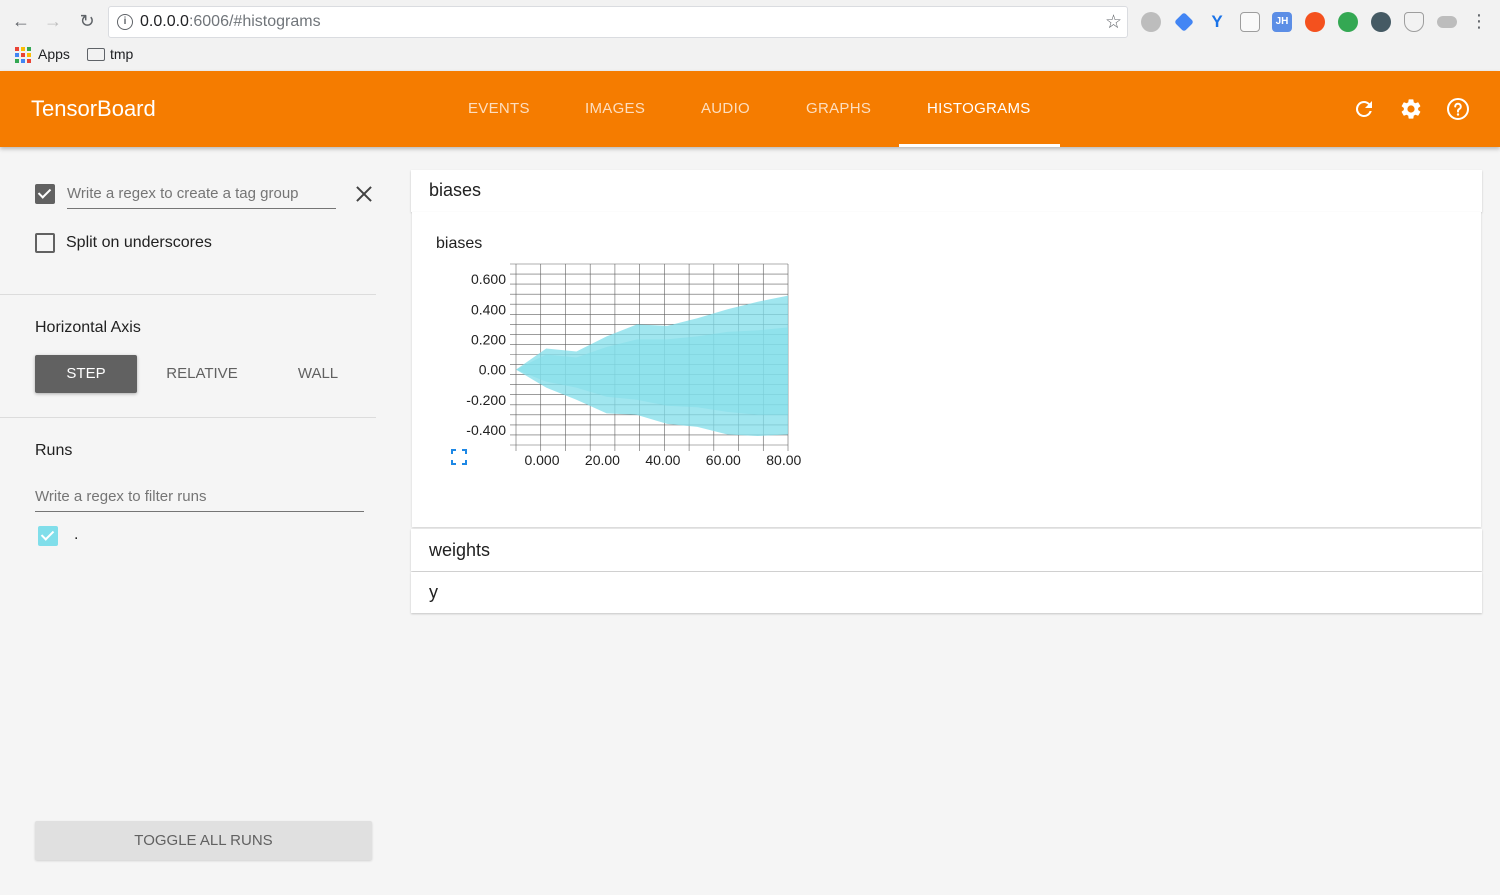 Image resolution: width=1500 pixels, height=895 pixels. Describe the element at coordinates (602, 460) in the screenshot. I see `x-tick-label: 20.00` at that location.